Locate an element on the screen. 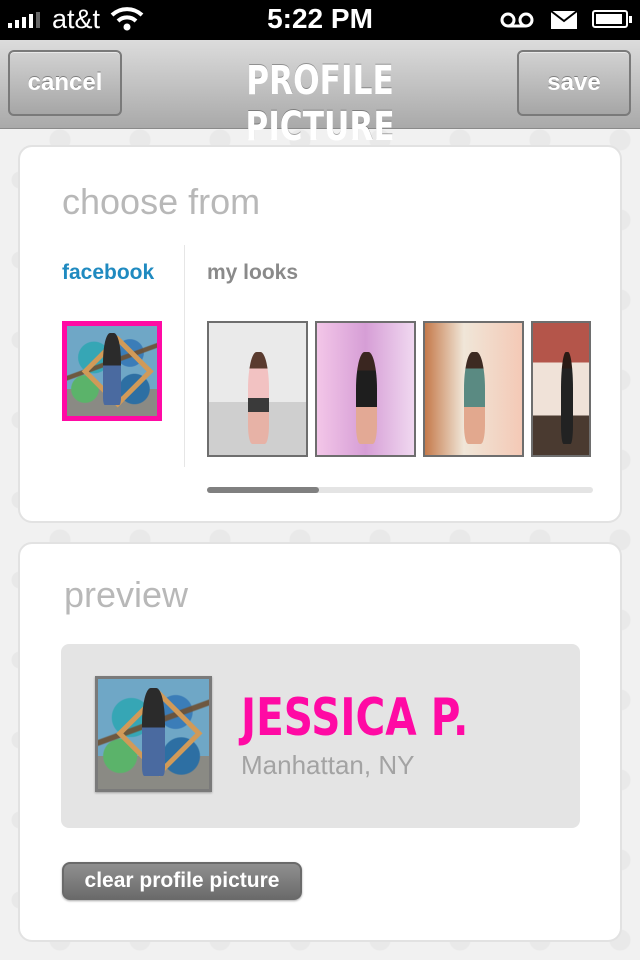 This screenshot has width=640, height=960. page-title: PROFILE PICTURE is located at coordinates (320, 104).